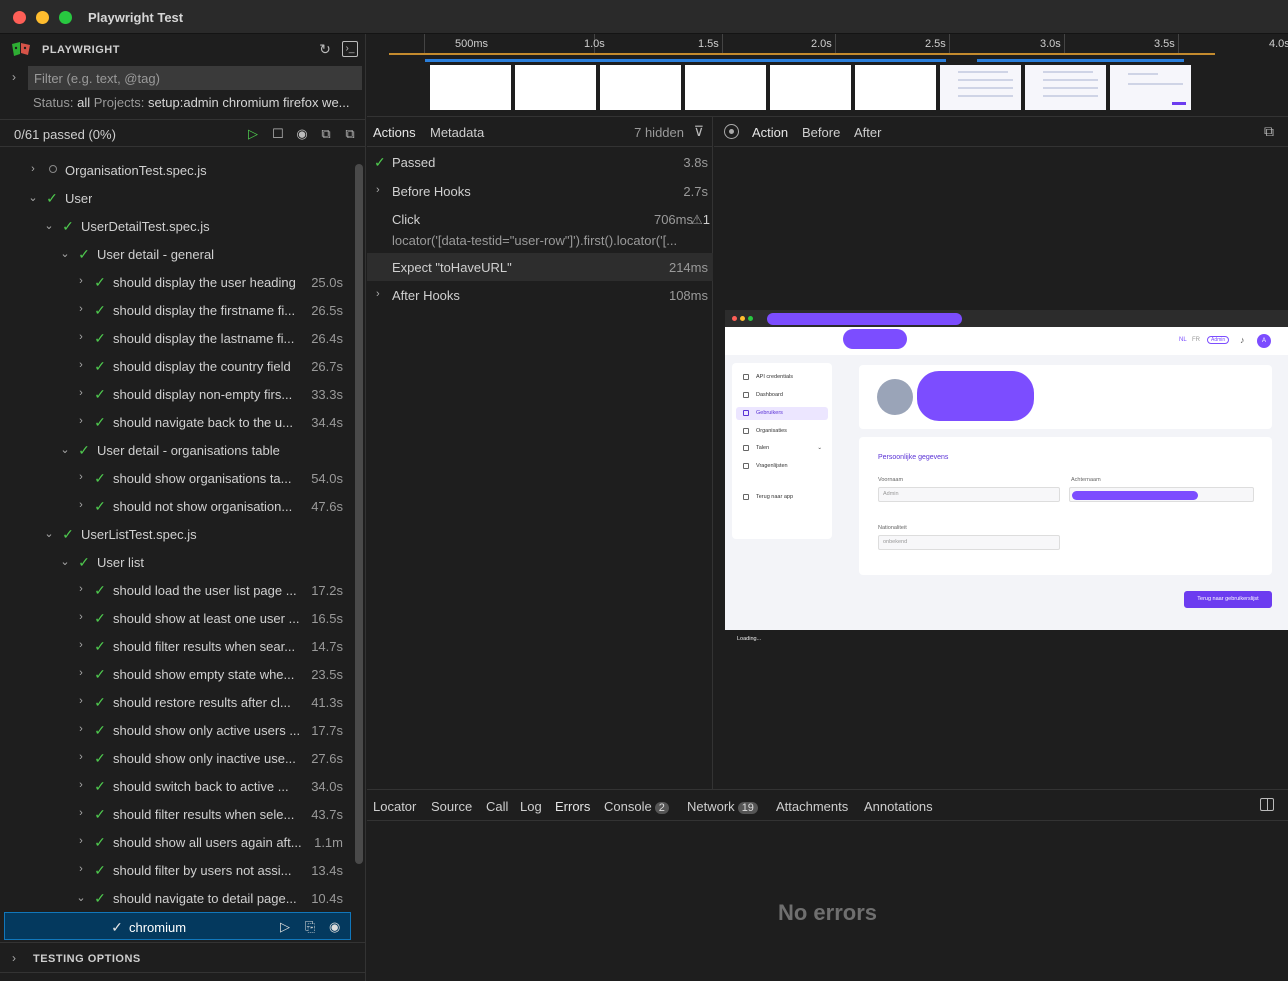 The width and height of the screenshot is (1288, 981). I want to click on tab-action: Action, so click(770, 132).